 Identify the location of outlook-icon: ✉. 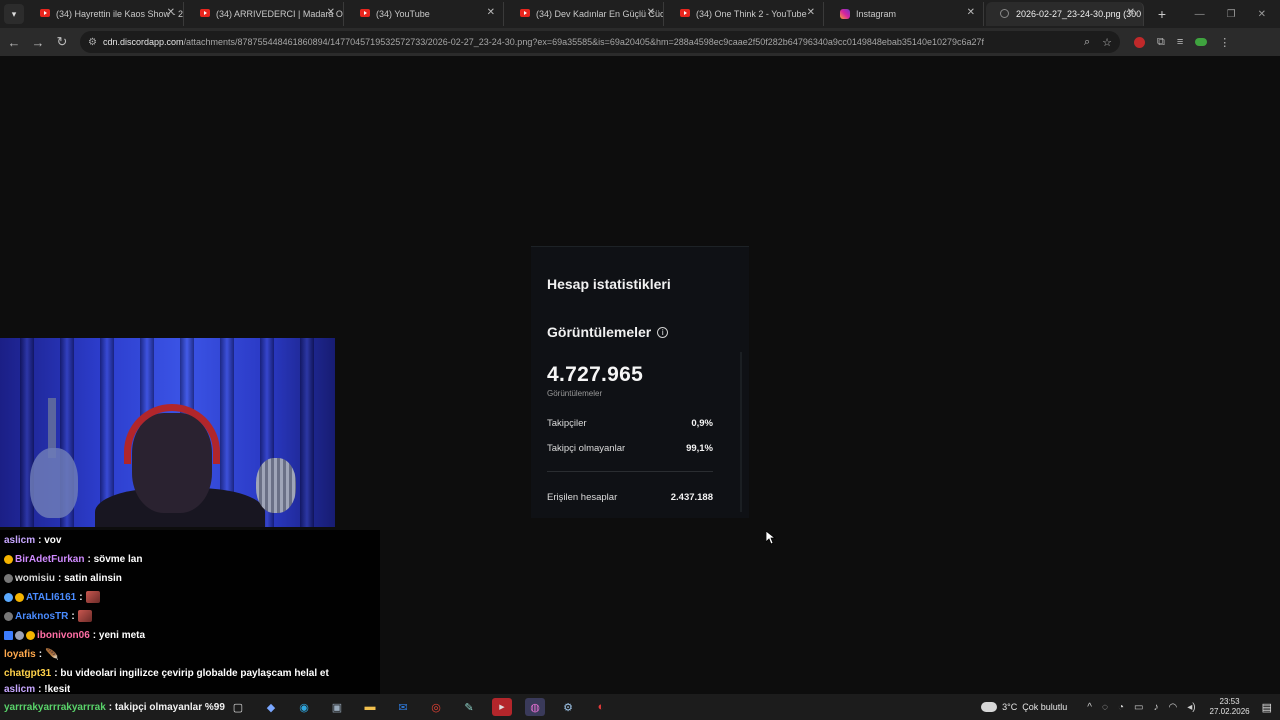
(403, 707).